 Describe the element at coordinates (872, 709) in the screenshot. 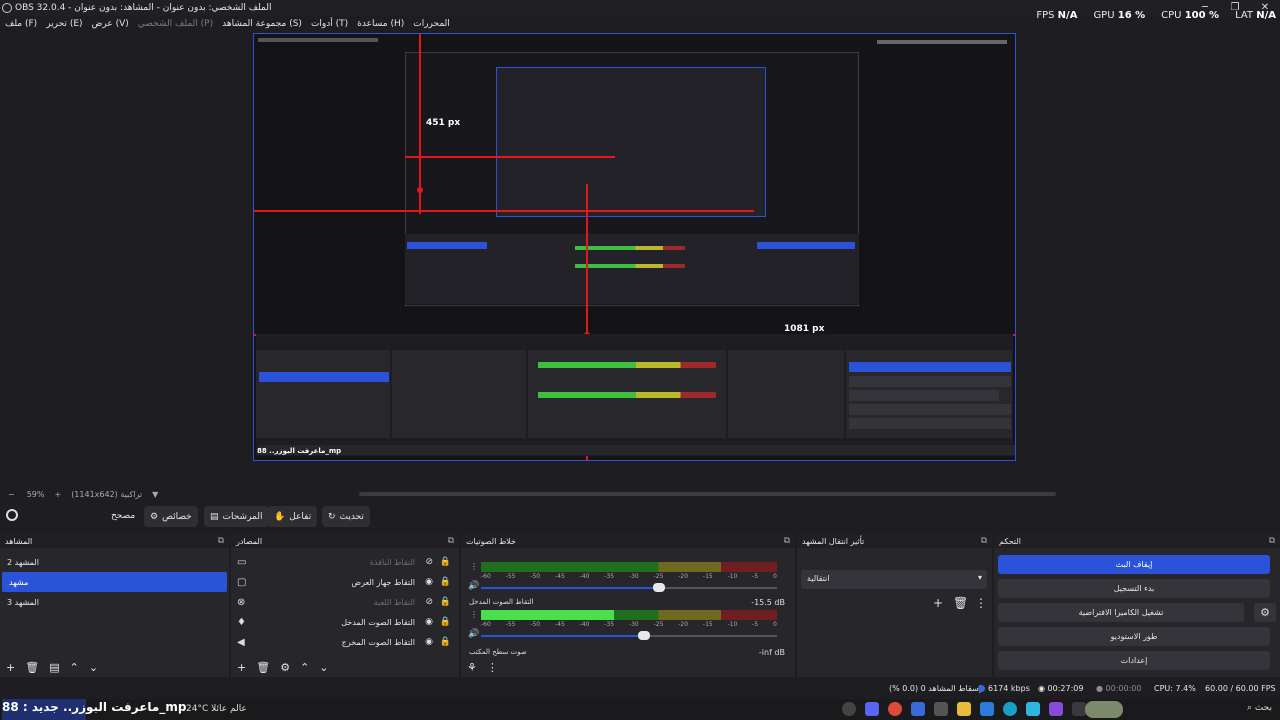

I see `discord-icon` at that location.